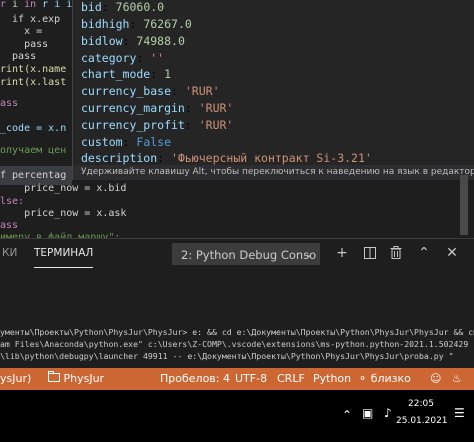 The width and height of the screenshot is (474, 442). What do you see at coordinates (64, 253) in the screenshot?
I see `tab-terminal: ТЕРМИНАЛ` at bounding box center [64, 253].